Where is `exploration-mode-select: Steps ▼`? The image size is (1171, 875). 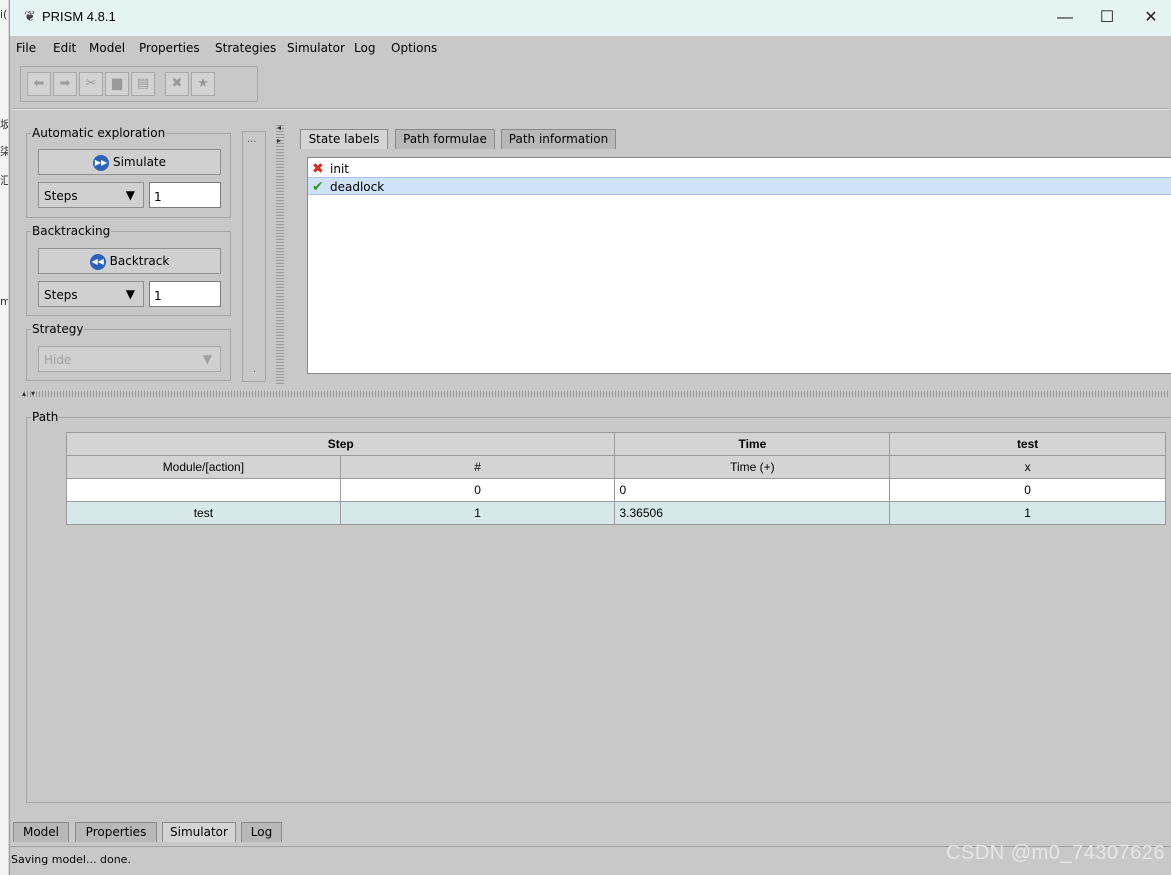
exploration-mode-select: Steps ▼ is located at coordinates (91, 195).